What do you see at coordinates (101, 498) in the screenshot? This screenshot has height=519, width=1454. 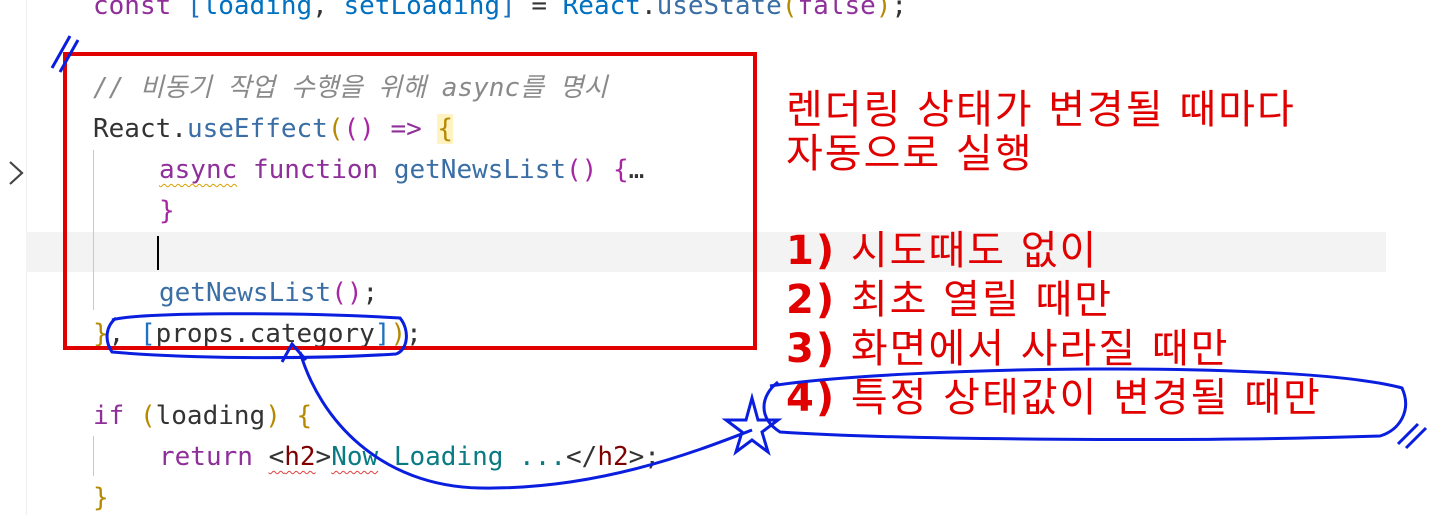 I see `code-line-close-if: }` at bounding box center [101, 498].